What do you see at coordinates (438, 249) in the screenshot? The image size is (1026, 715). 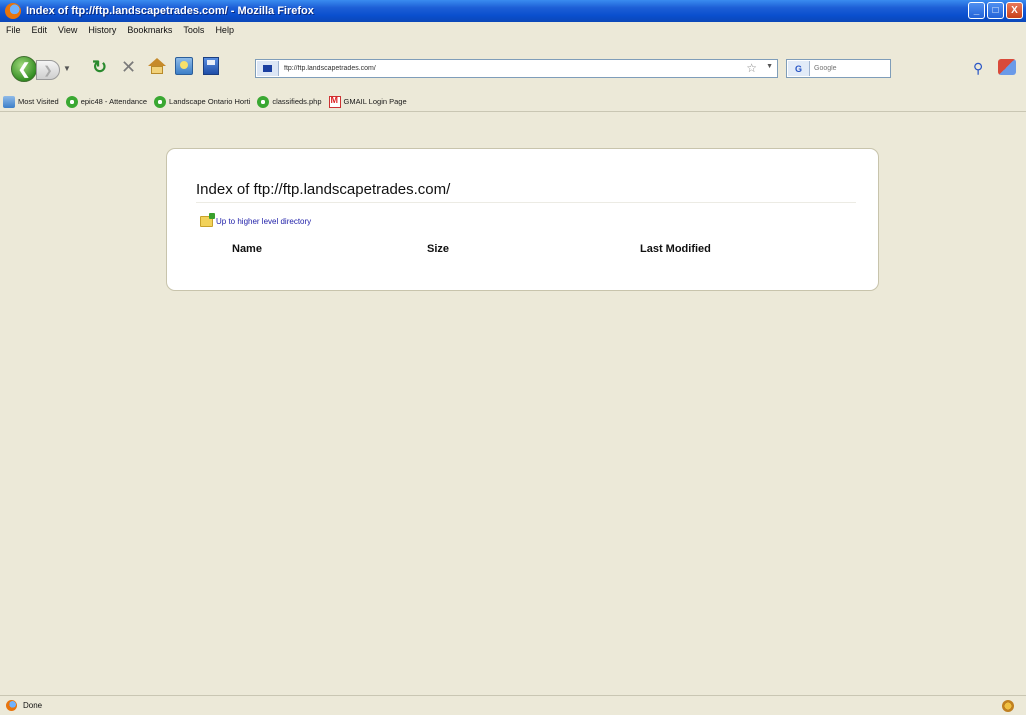 I see `column-header-size: Size` at bounding box center [438, 249].